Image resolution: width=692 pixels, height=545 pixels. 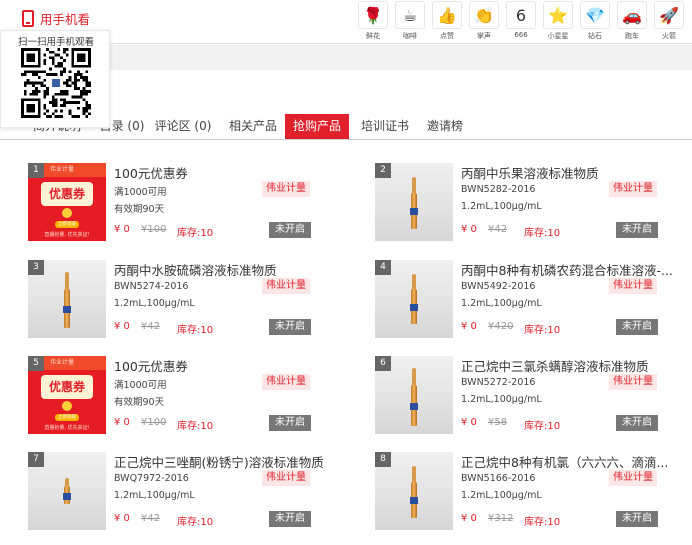 I want to click on gift-item: ⭐ 小星星, so click(x=558, y=22).